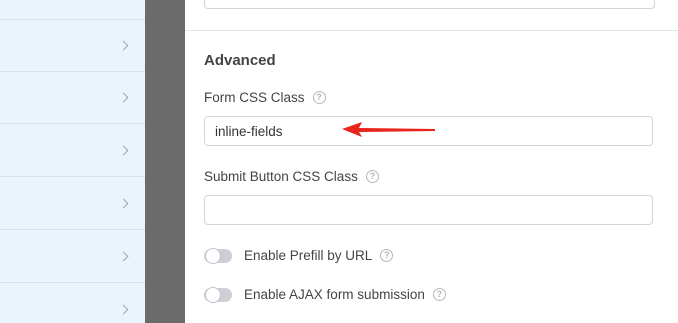 The width and height of the screenshot is (678, 323). I want to click on ajax-submission-row: Enable AJAX form submission, so click(325, 294).